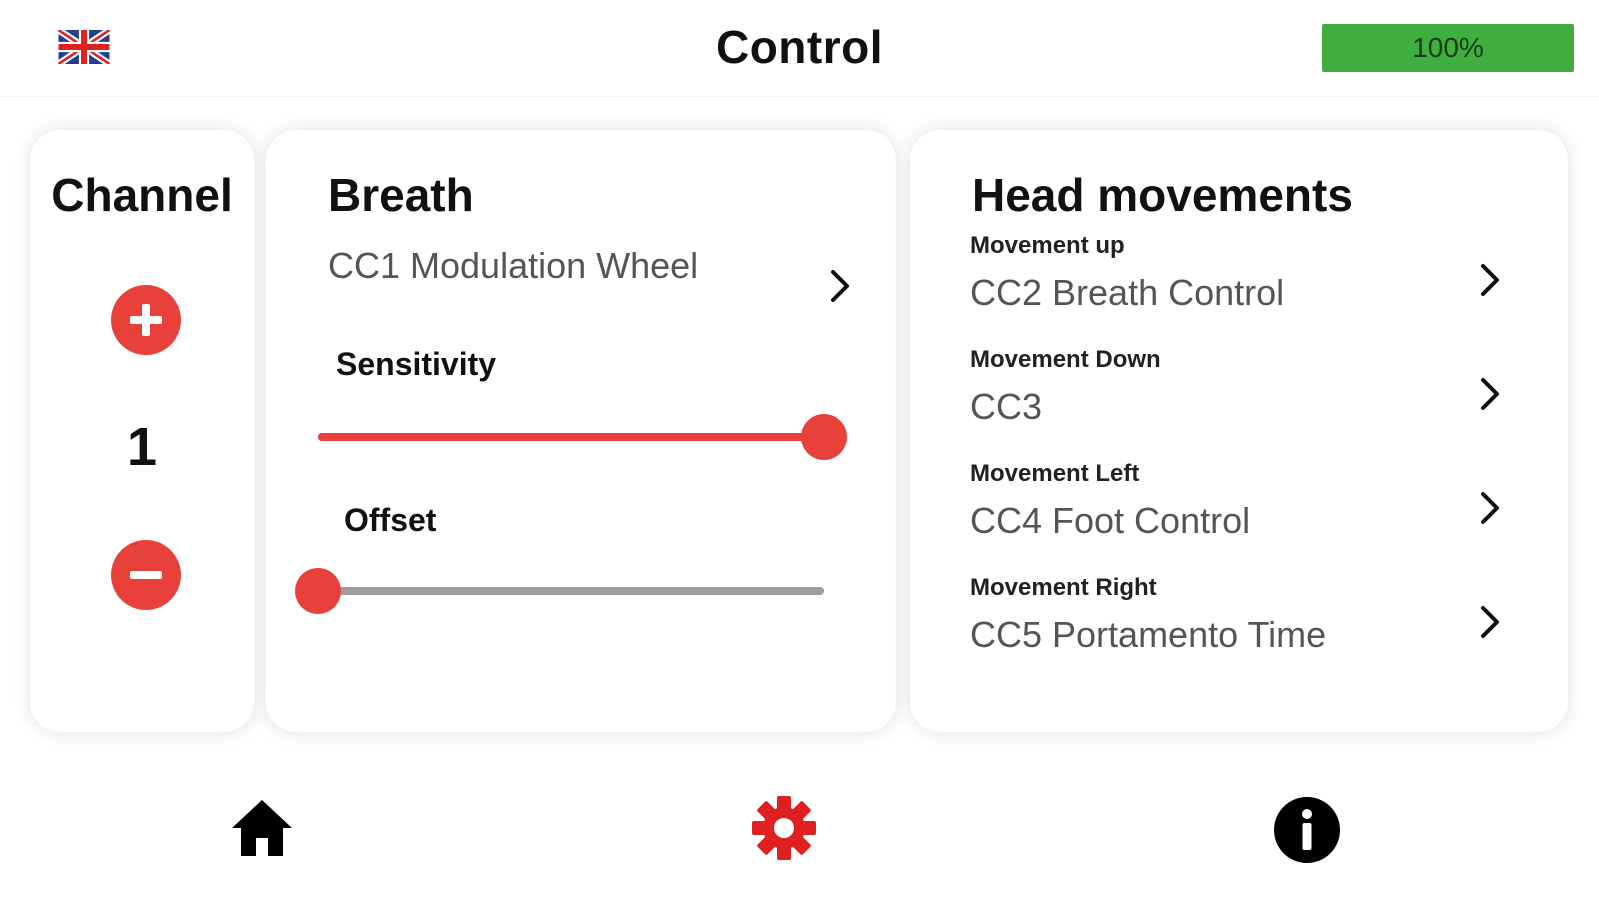 The height and width of the screenshot is (900, 1599). I want to click on slider-fill, so click(571, 437).